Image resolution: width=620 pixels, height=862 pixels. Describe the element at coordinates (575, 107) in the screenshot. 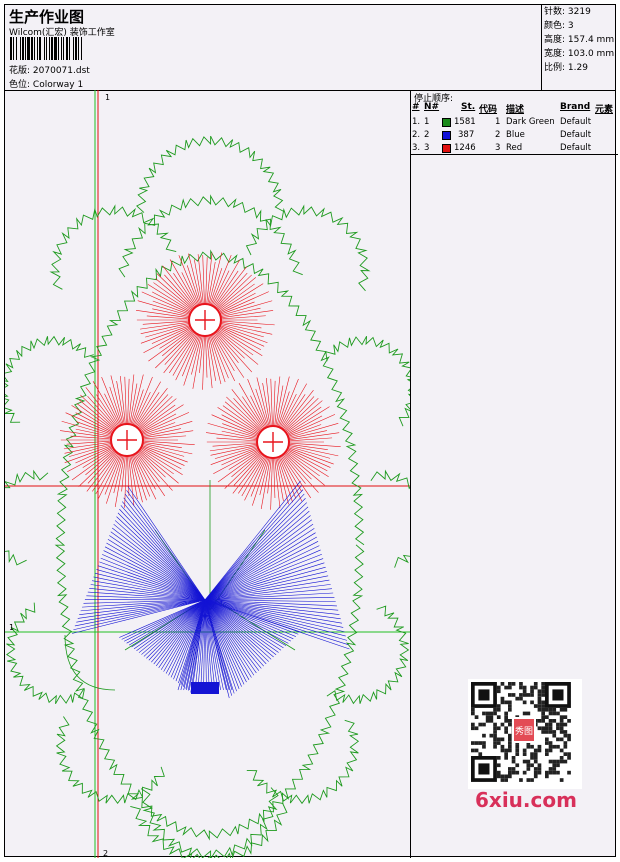

I see `col-brand: Brand` at that location.